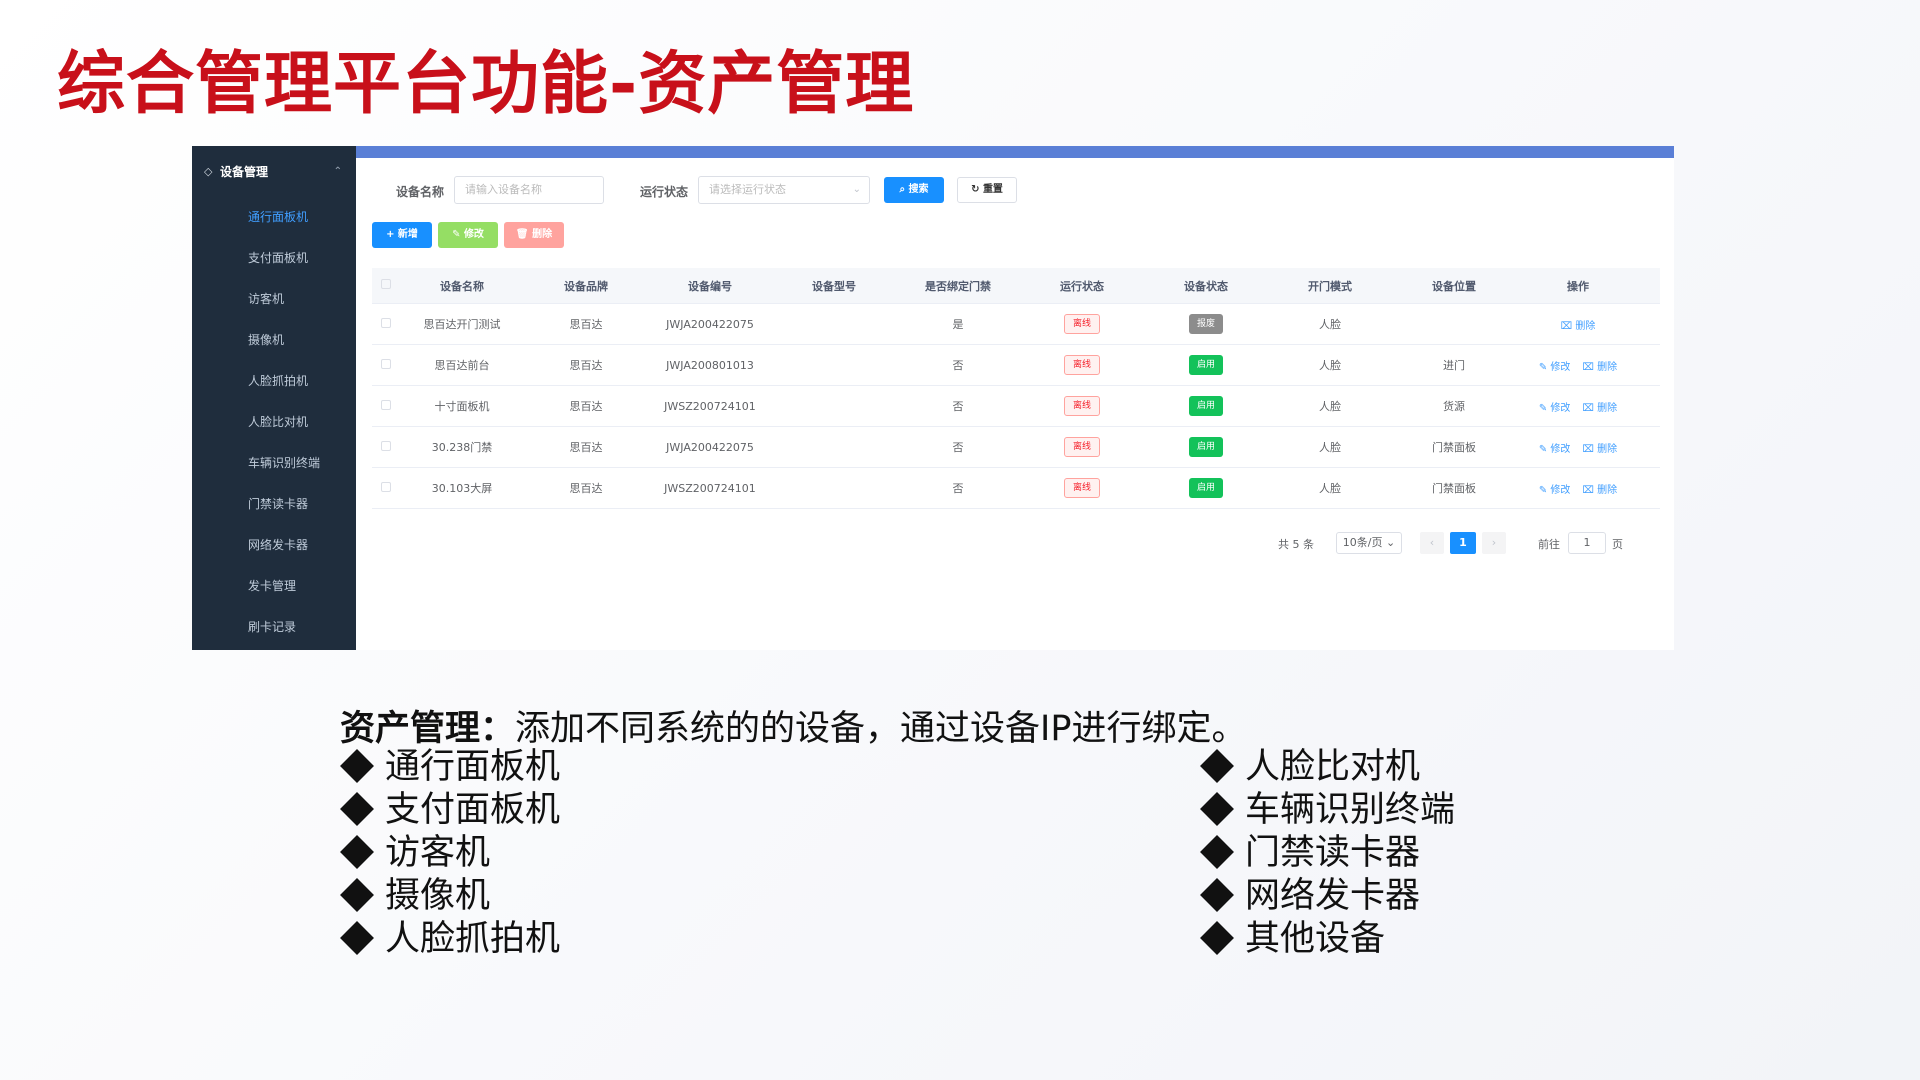  Describe the element at coordinates (274, 462) in the screenshot. I see `sidebar-item: 车辆识别终端` at that location.